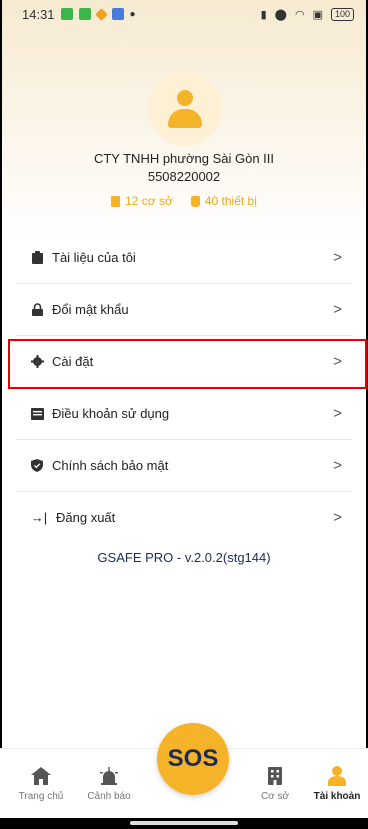 This screenshot has height=829, width=368. I want to click on menu-label: Điều khoản sử dụng, so click(111, 413).